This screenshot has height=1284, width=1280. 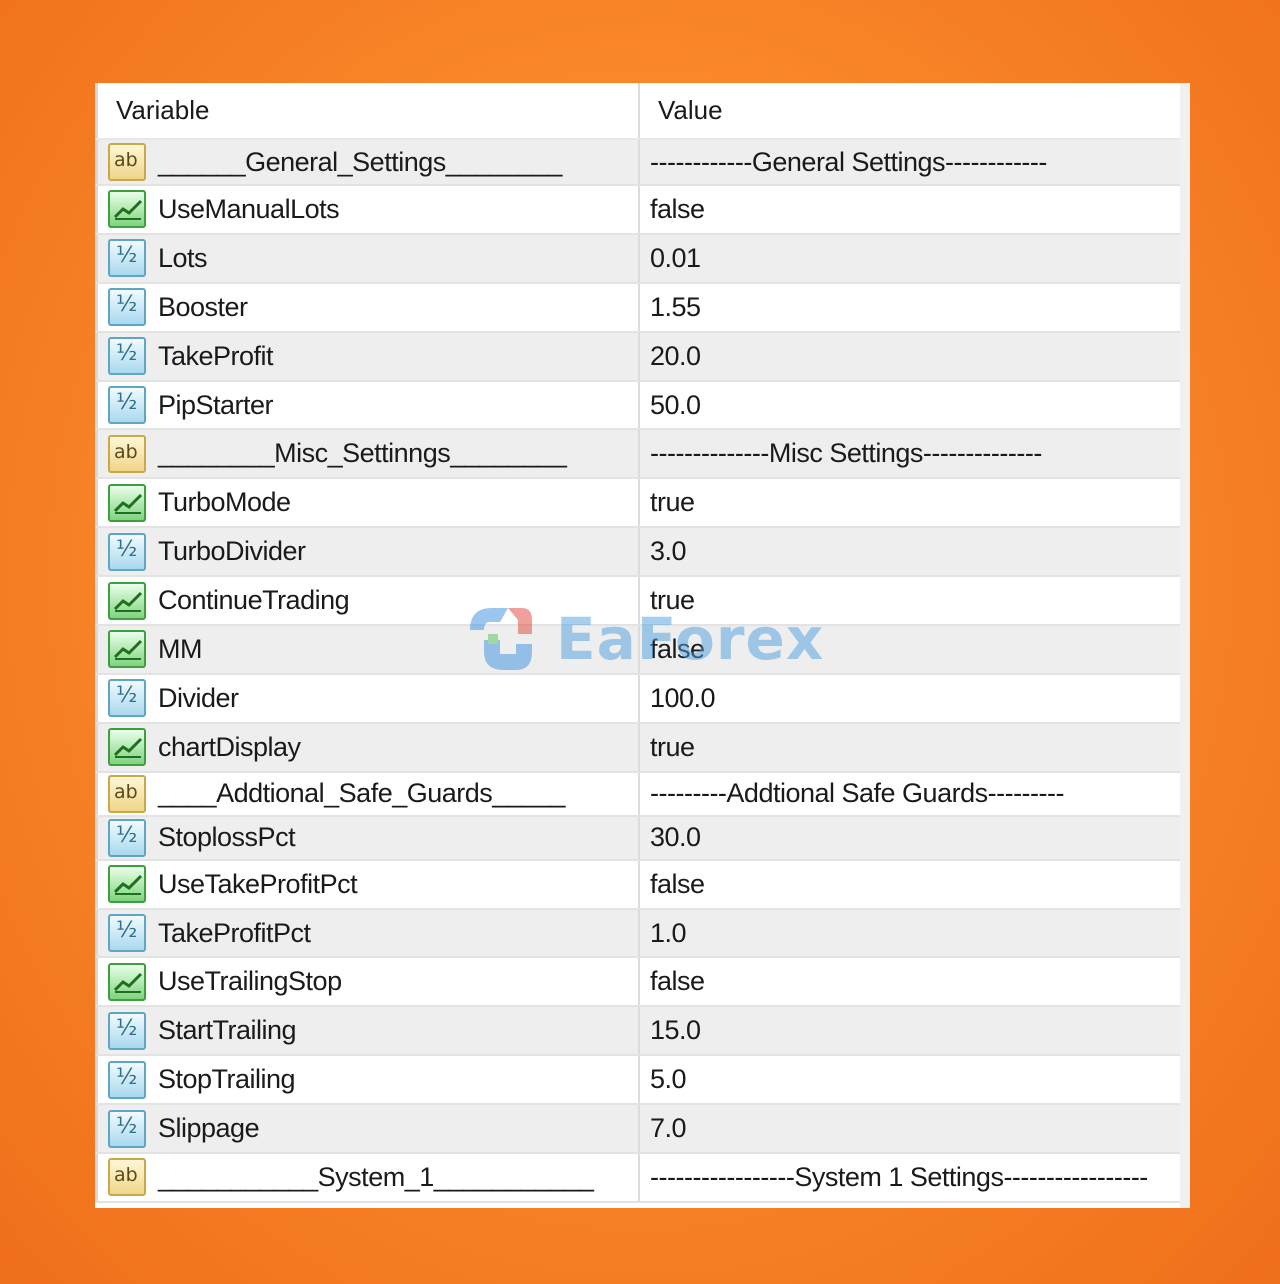 I want to click on table-row: MM false, so click(x=637, y=650).